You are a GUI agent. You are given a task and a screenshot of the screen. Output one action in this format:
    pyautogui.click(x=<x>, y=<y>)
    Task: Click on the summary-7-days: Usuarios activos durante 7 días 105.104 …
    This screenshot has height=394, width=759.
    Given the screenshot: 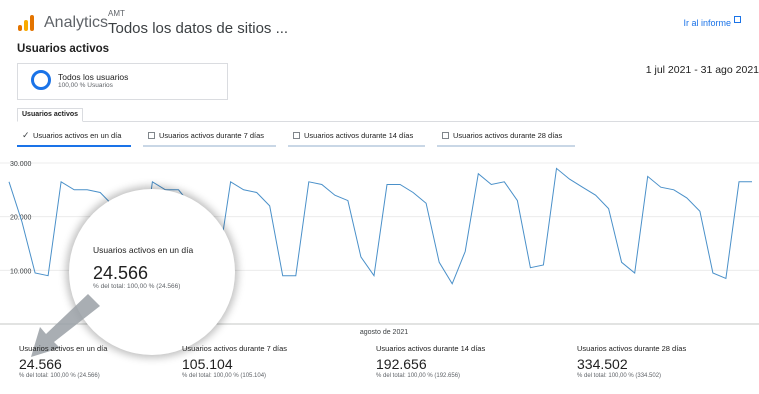 What is the action you would take?
    pyautogui.click(x=272, y=368)
    